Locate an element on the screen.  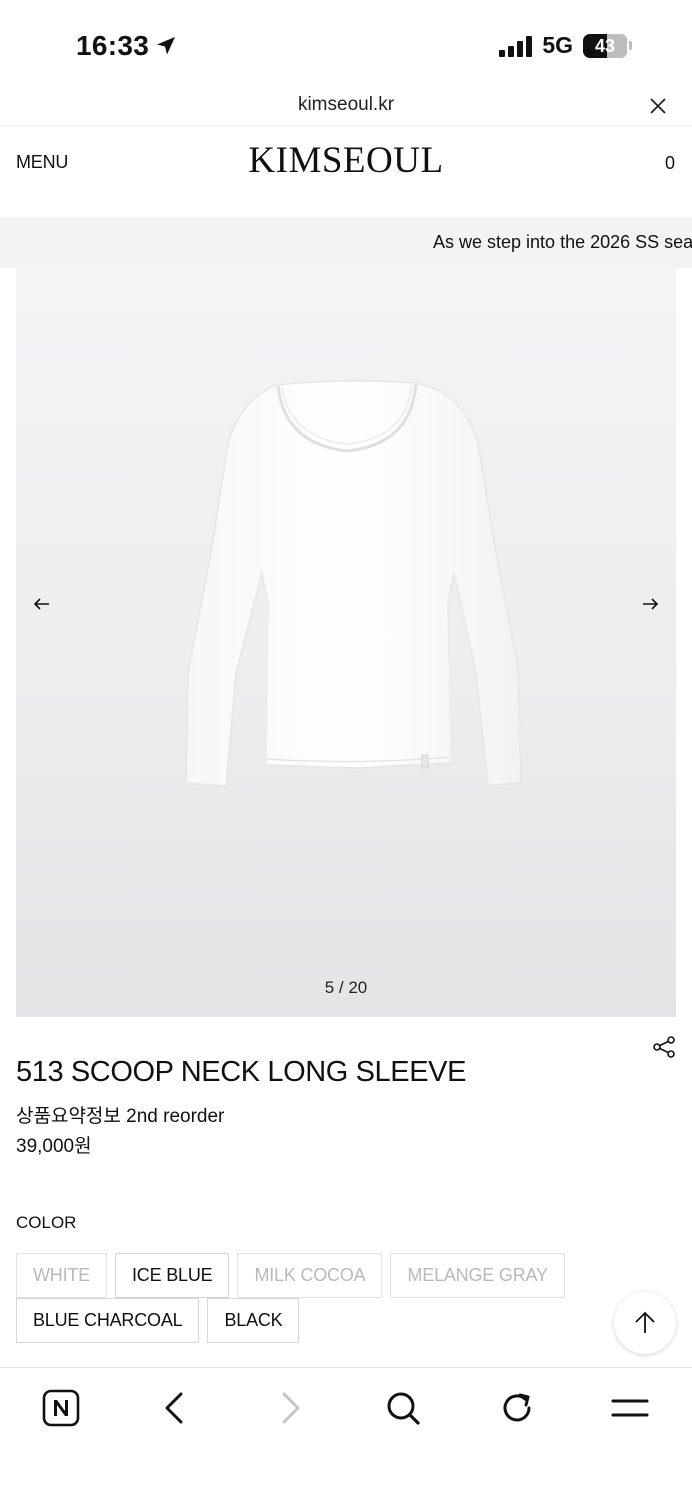
arrow-left-icon is located at coordinates (42, 604).